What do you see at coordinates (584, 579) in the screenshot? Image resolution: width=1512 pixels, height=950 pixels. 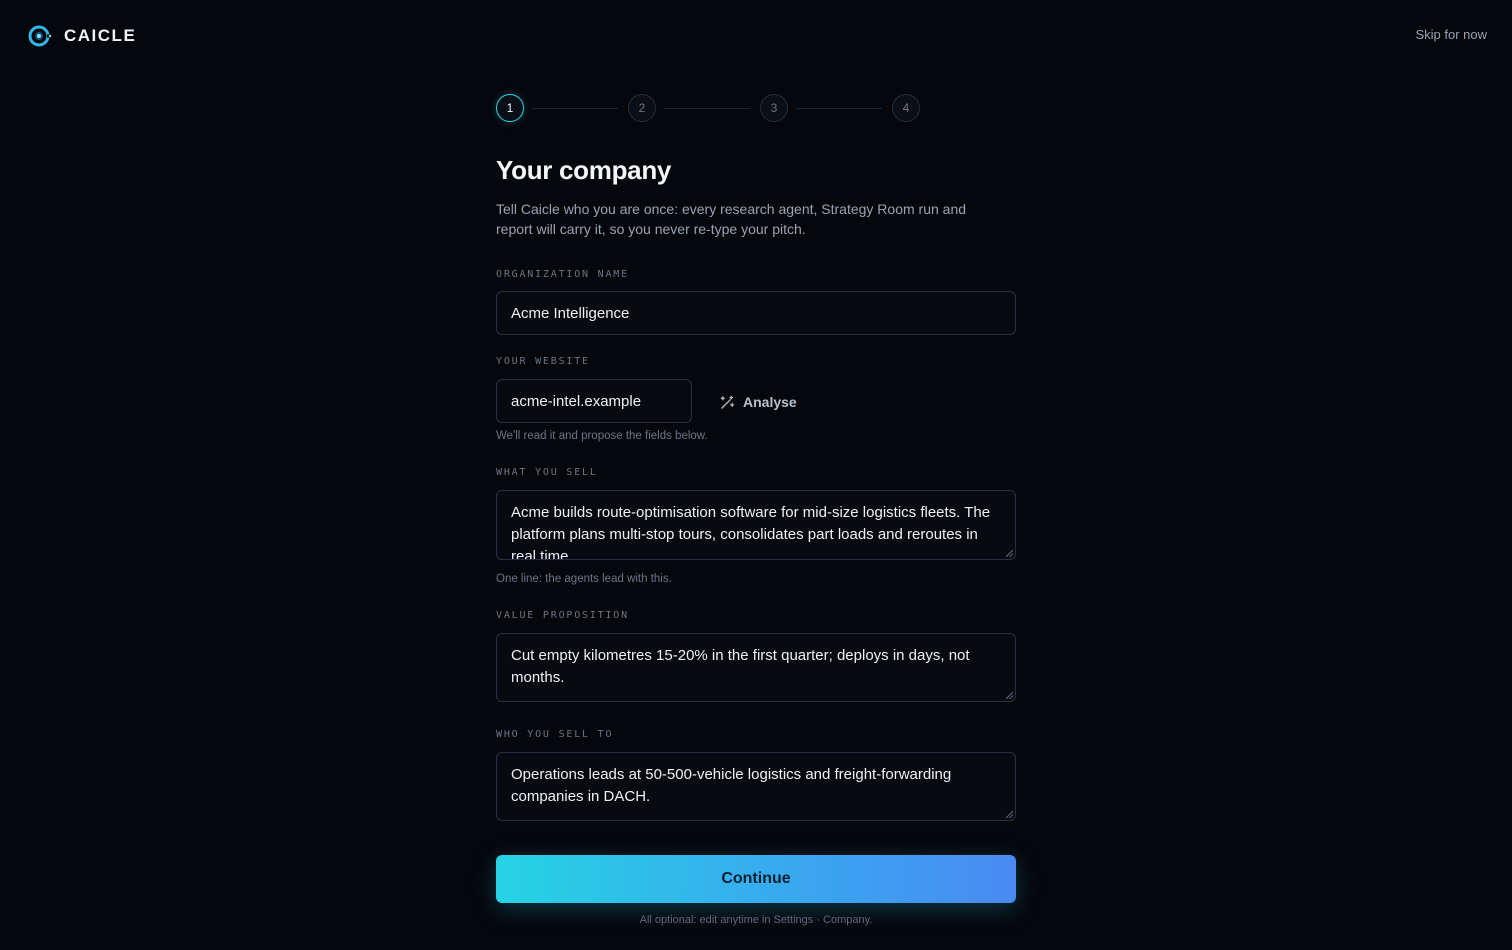 I see `what-you-sell-hint: One line: the agents lead with this.` at bounding box center [584, 579].